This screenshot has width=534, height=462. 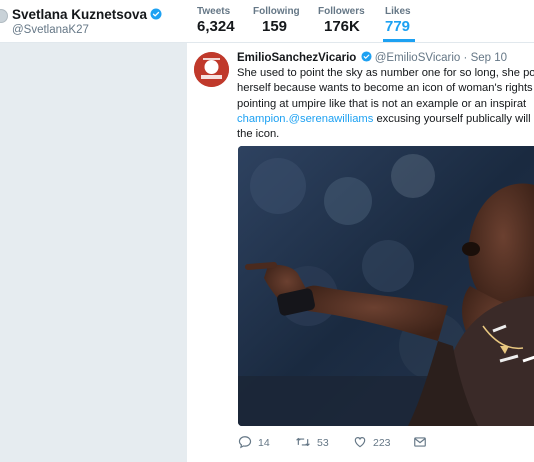 What do you see at coordinates (323, 443) in the screenshot?
I see `retweet-count: 53` at bounding box center [323, 443].